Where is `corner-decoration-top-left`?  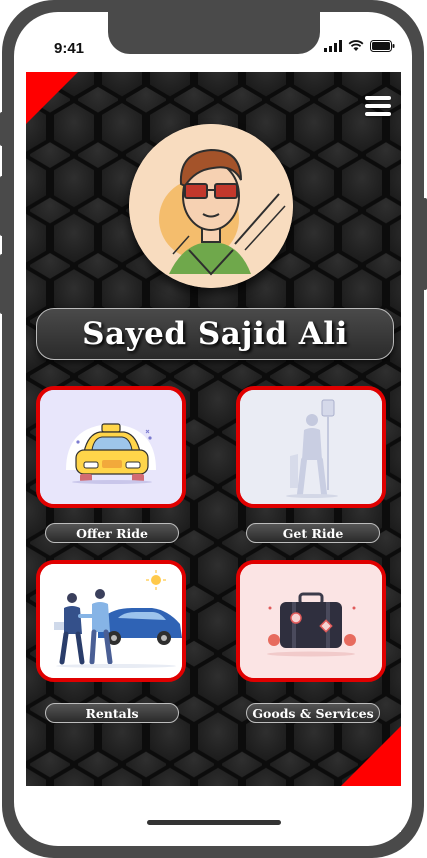 corner-decoration-top-left is located at coordinates (52, 98).